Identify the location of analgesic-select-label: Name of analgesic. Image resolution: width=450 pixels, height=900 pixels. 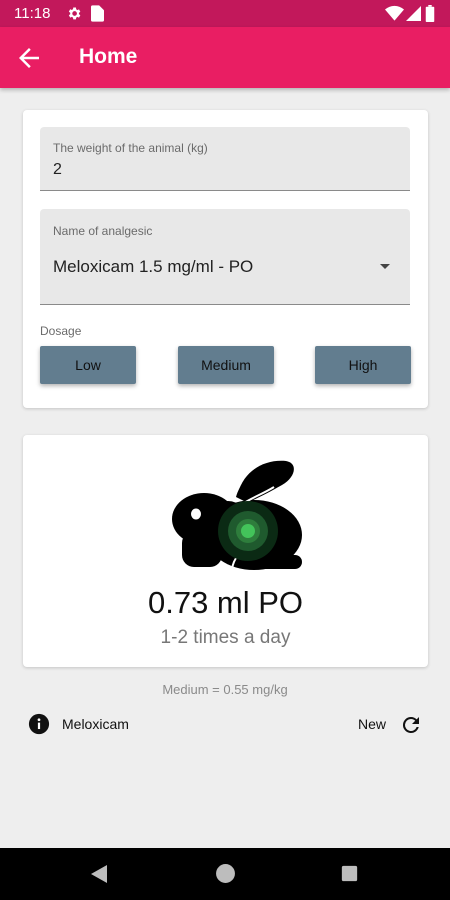
(103, 231).